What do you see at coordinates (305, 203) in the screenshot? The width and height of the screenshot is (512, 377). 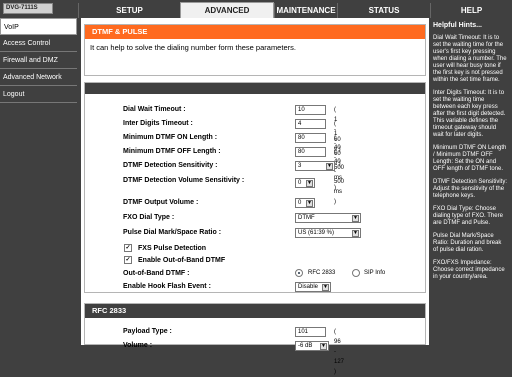 I see `output-volume-select: 0 ▼` at bounding box center [305, 203].